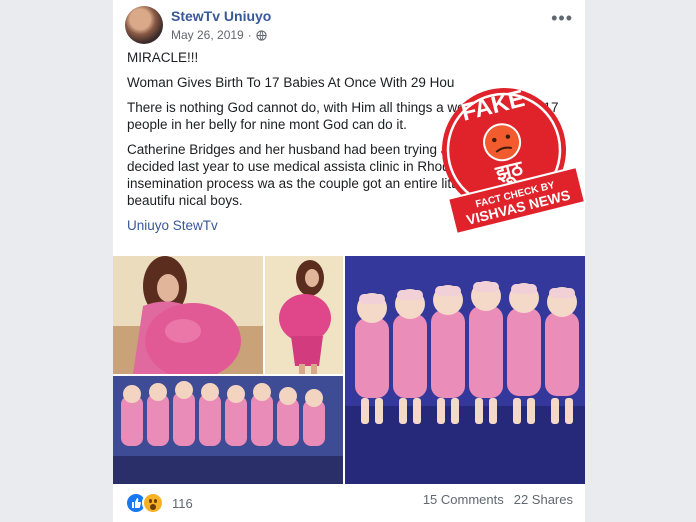  I want to click on post-date: May 26, 2019, so click(207, 35).